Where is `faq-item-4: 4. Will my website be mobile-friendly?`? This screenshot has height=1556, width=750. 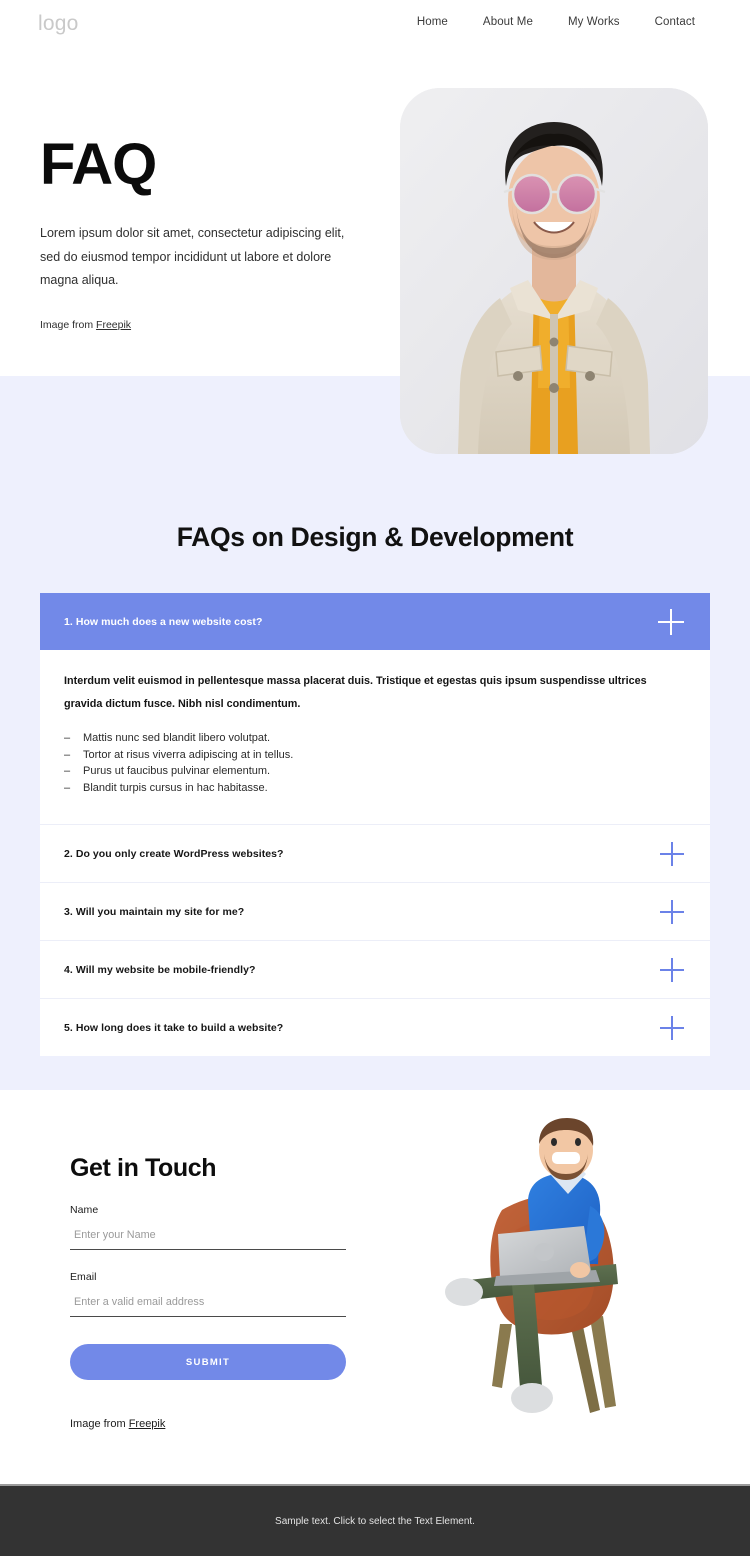 faq-item-4: 4. Will my website be mobile-friendly? is located at coordinates (375, 969).